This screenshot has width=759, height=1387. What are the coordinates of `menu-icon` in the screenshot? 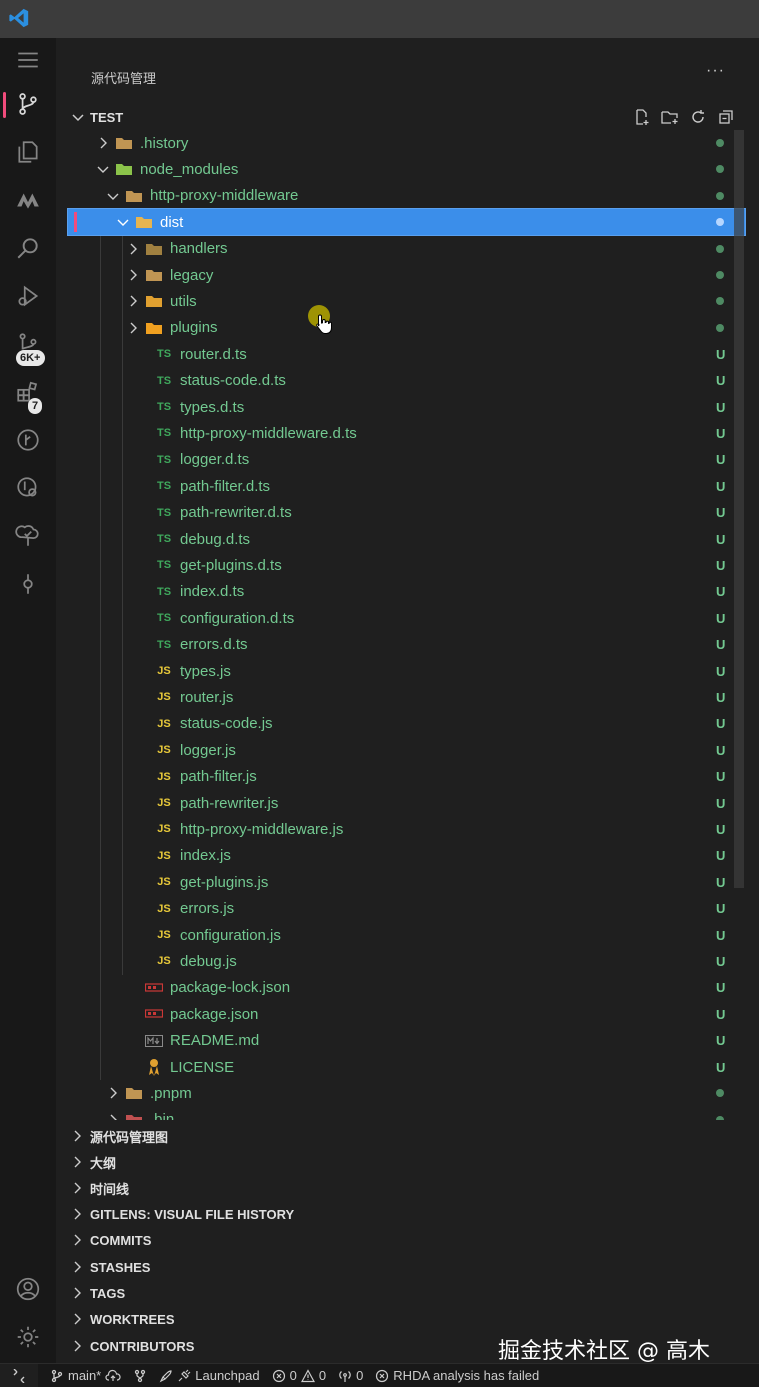 It's located at (28, 60).